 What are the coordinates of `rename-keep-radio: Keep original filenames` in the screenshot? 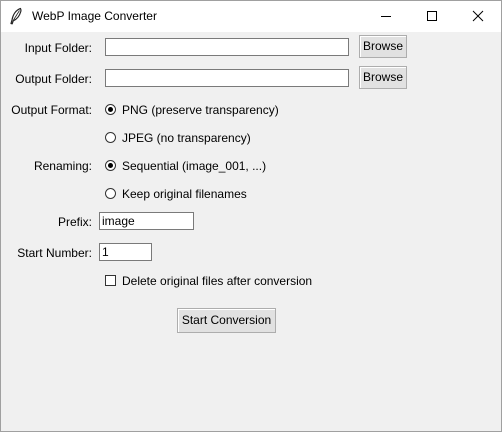 It's located at (205, 195).